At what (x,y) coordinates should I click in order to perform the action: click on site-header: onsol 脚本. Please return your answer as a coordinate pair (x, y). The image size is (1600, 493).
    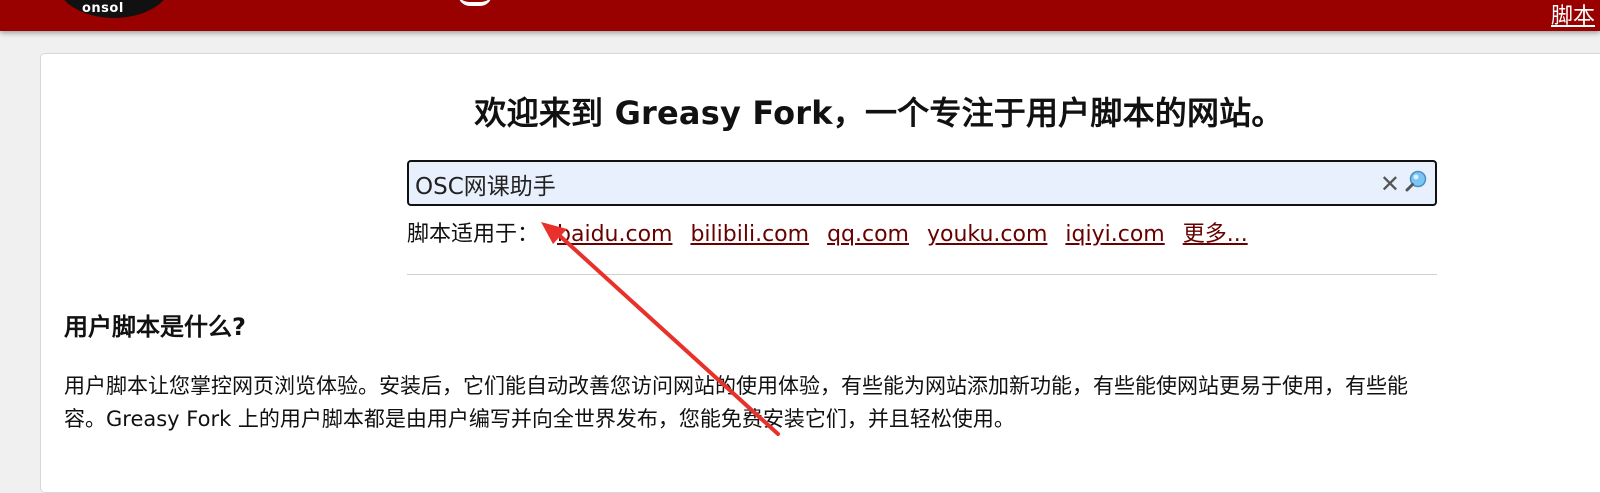
    Looking at the image, I should click on (800, 15).